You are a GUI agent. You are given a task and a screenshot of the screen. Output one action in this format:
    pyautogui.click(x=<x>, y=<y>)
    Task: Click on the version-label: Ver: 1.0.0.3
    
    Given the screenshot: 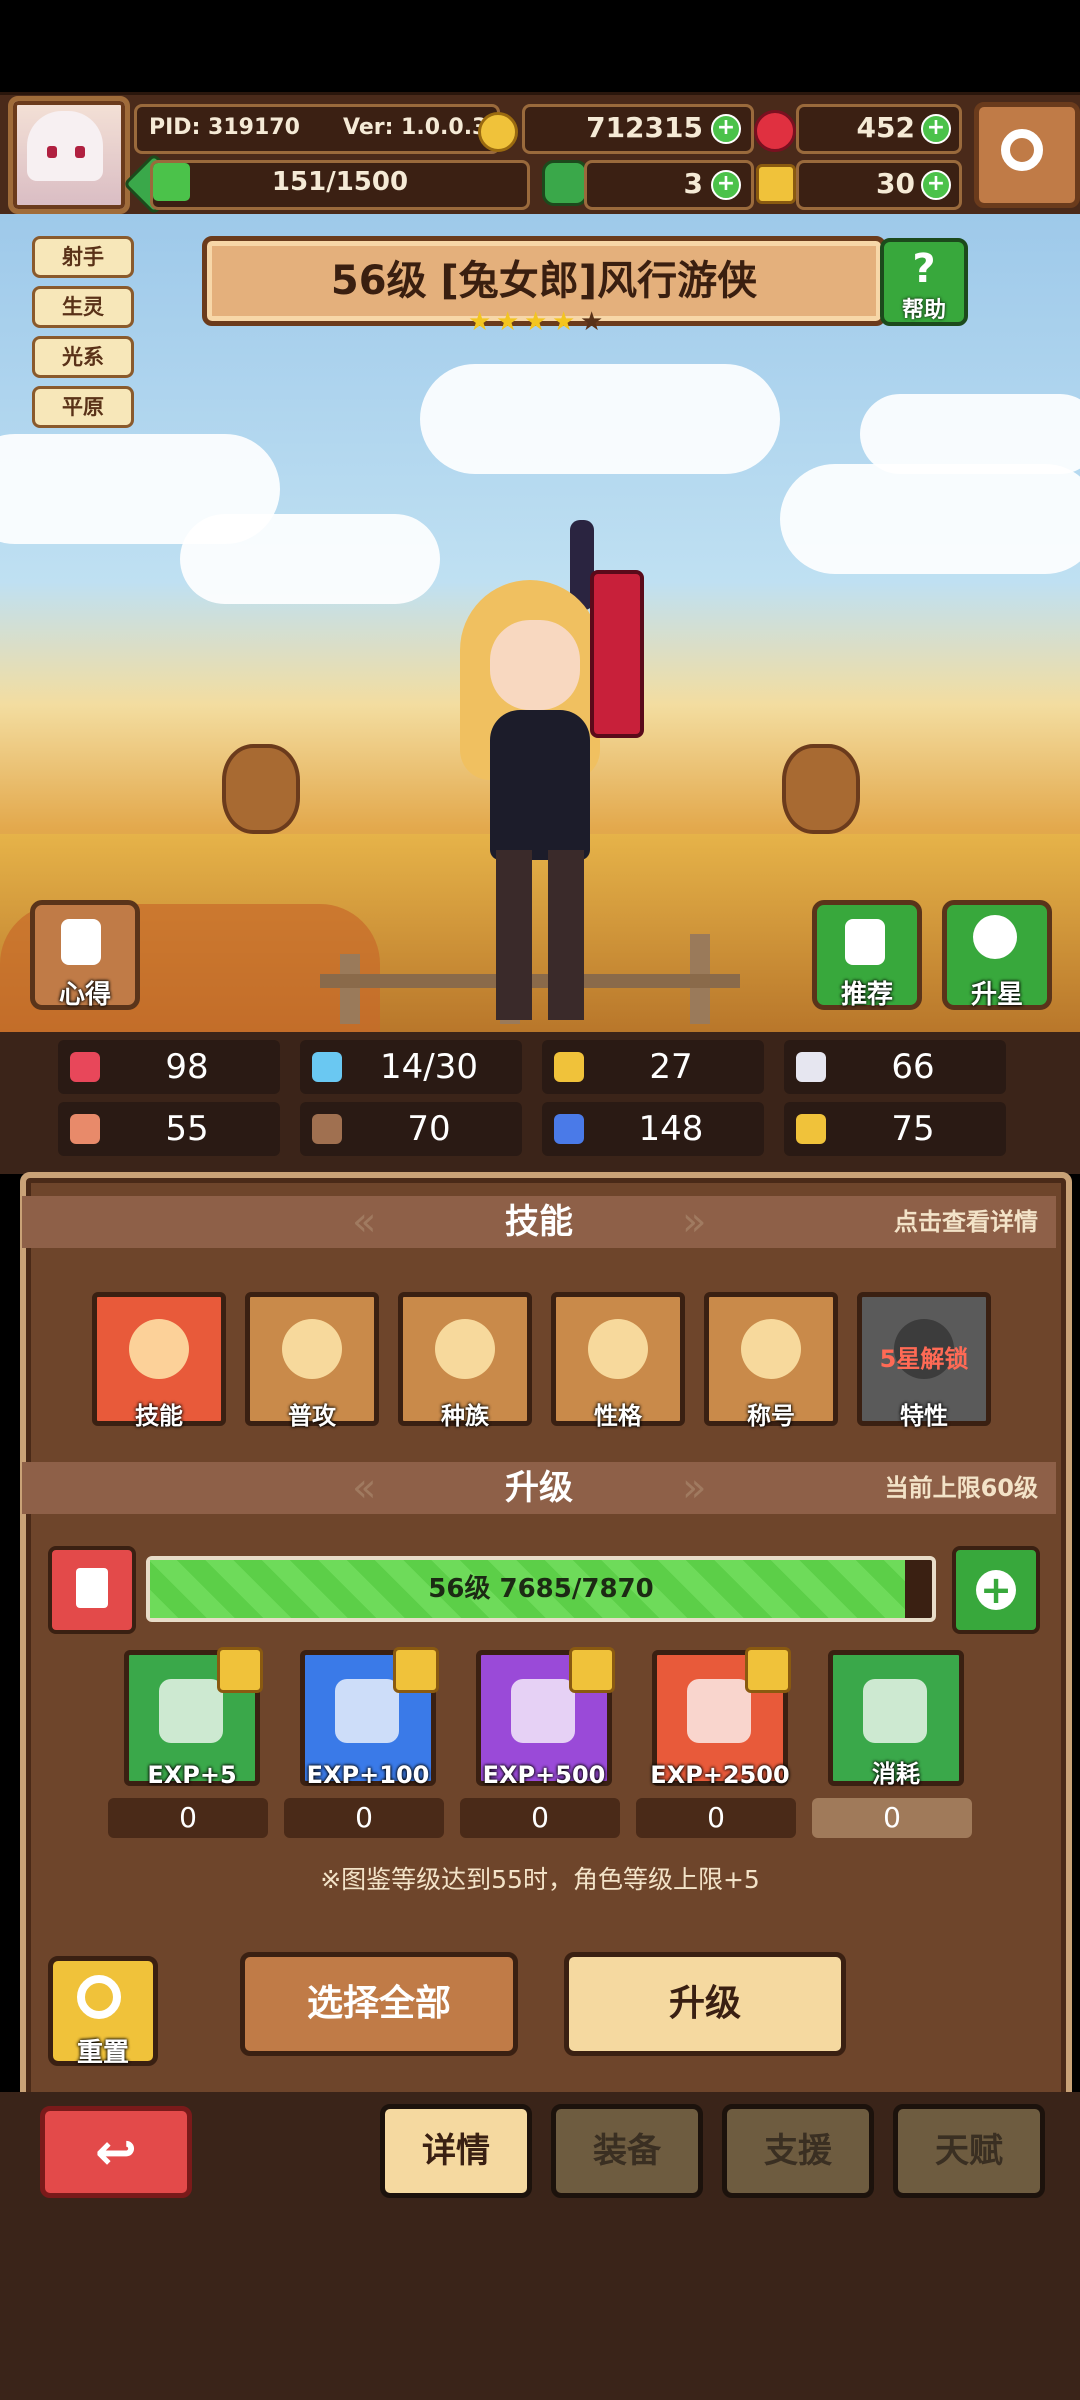 What is the action you would take?
    pyautogui.click(x=415, y=127)
    